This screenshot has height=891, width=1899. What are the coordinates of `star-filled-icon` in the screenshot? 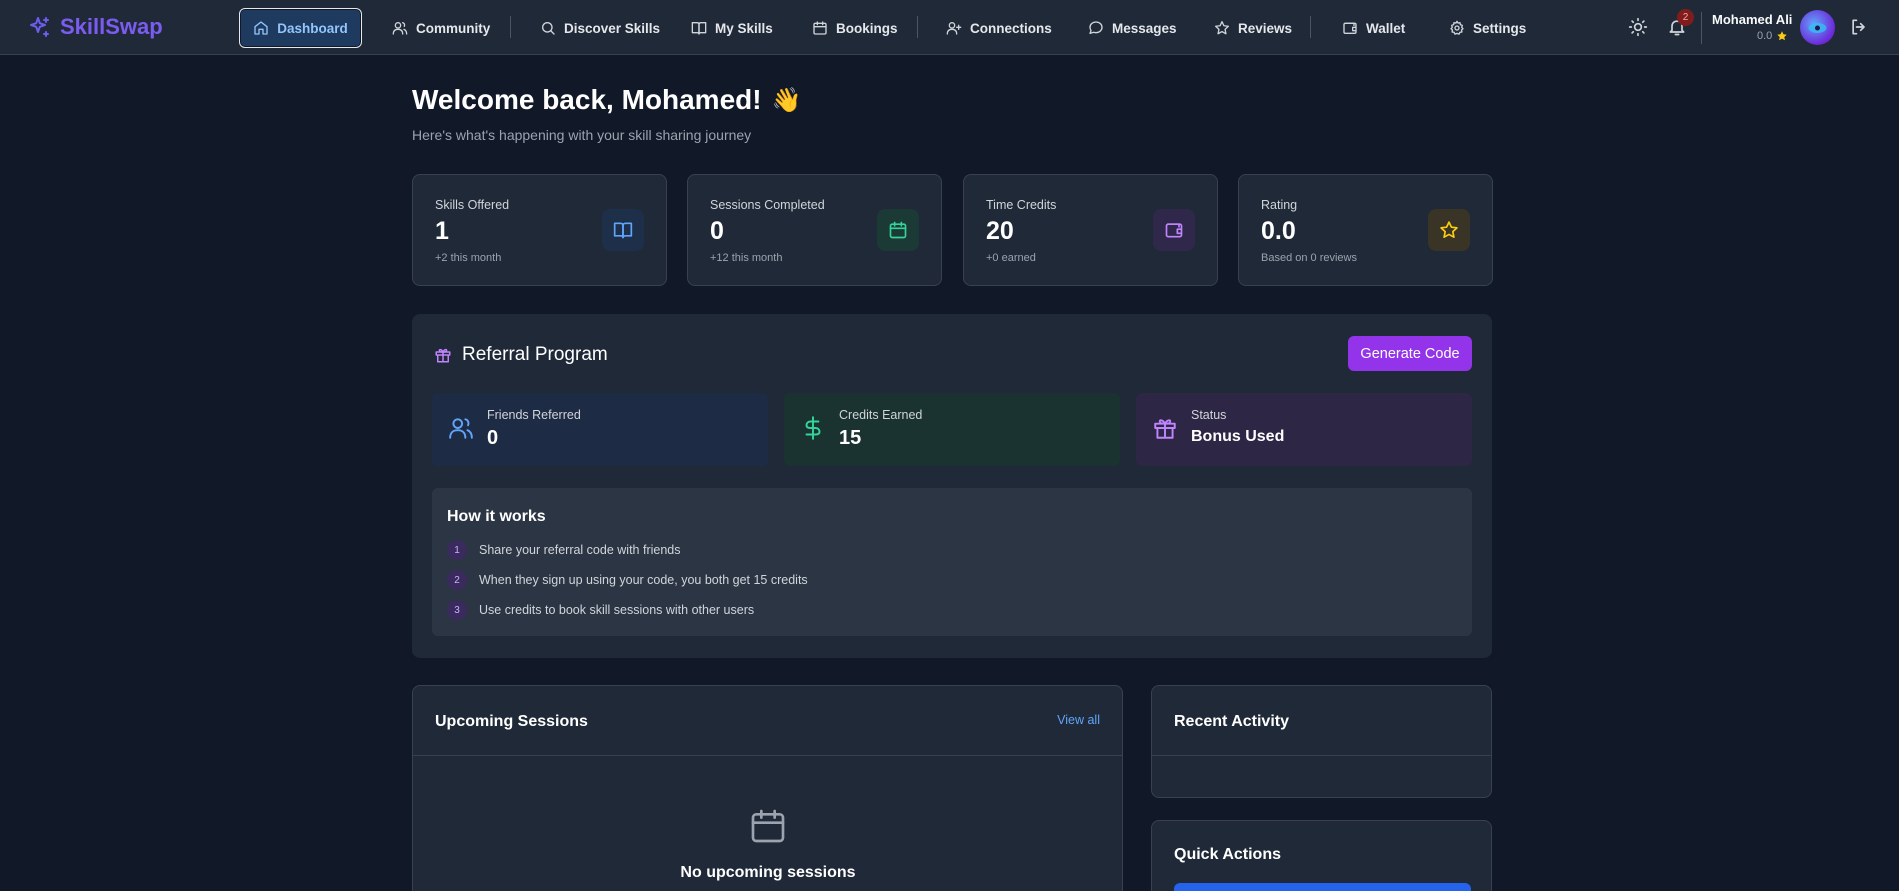 It's located at (1782, 36).